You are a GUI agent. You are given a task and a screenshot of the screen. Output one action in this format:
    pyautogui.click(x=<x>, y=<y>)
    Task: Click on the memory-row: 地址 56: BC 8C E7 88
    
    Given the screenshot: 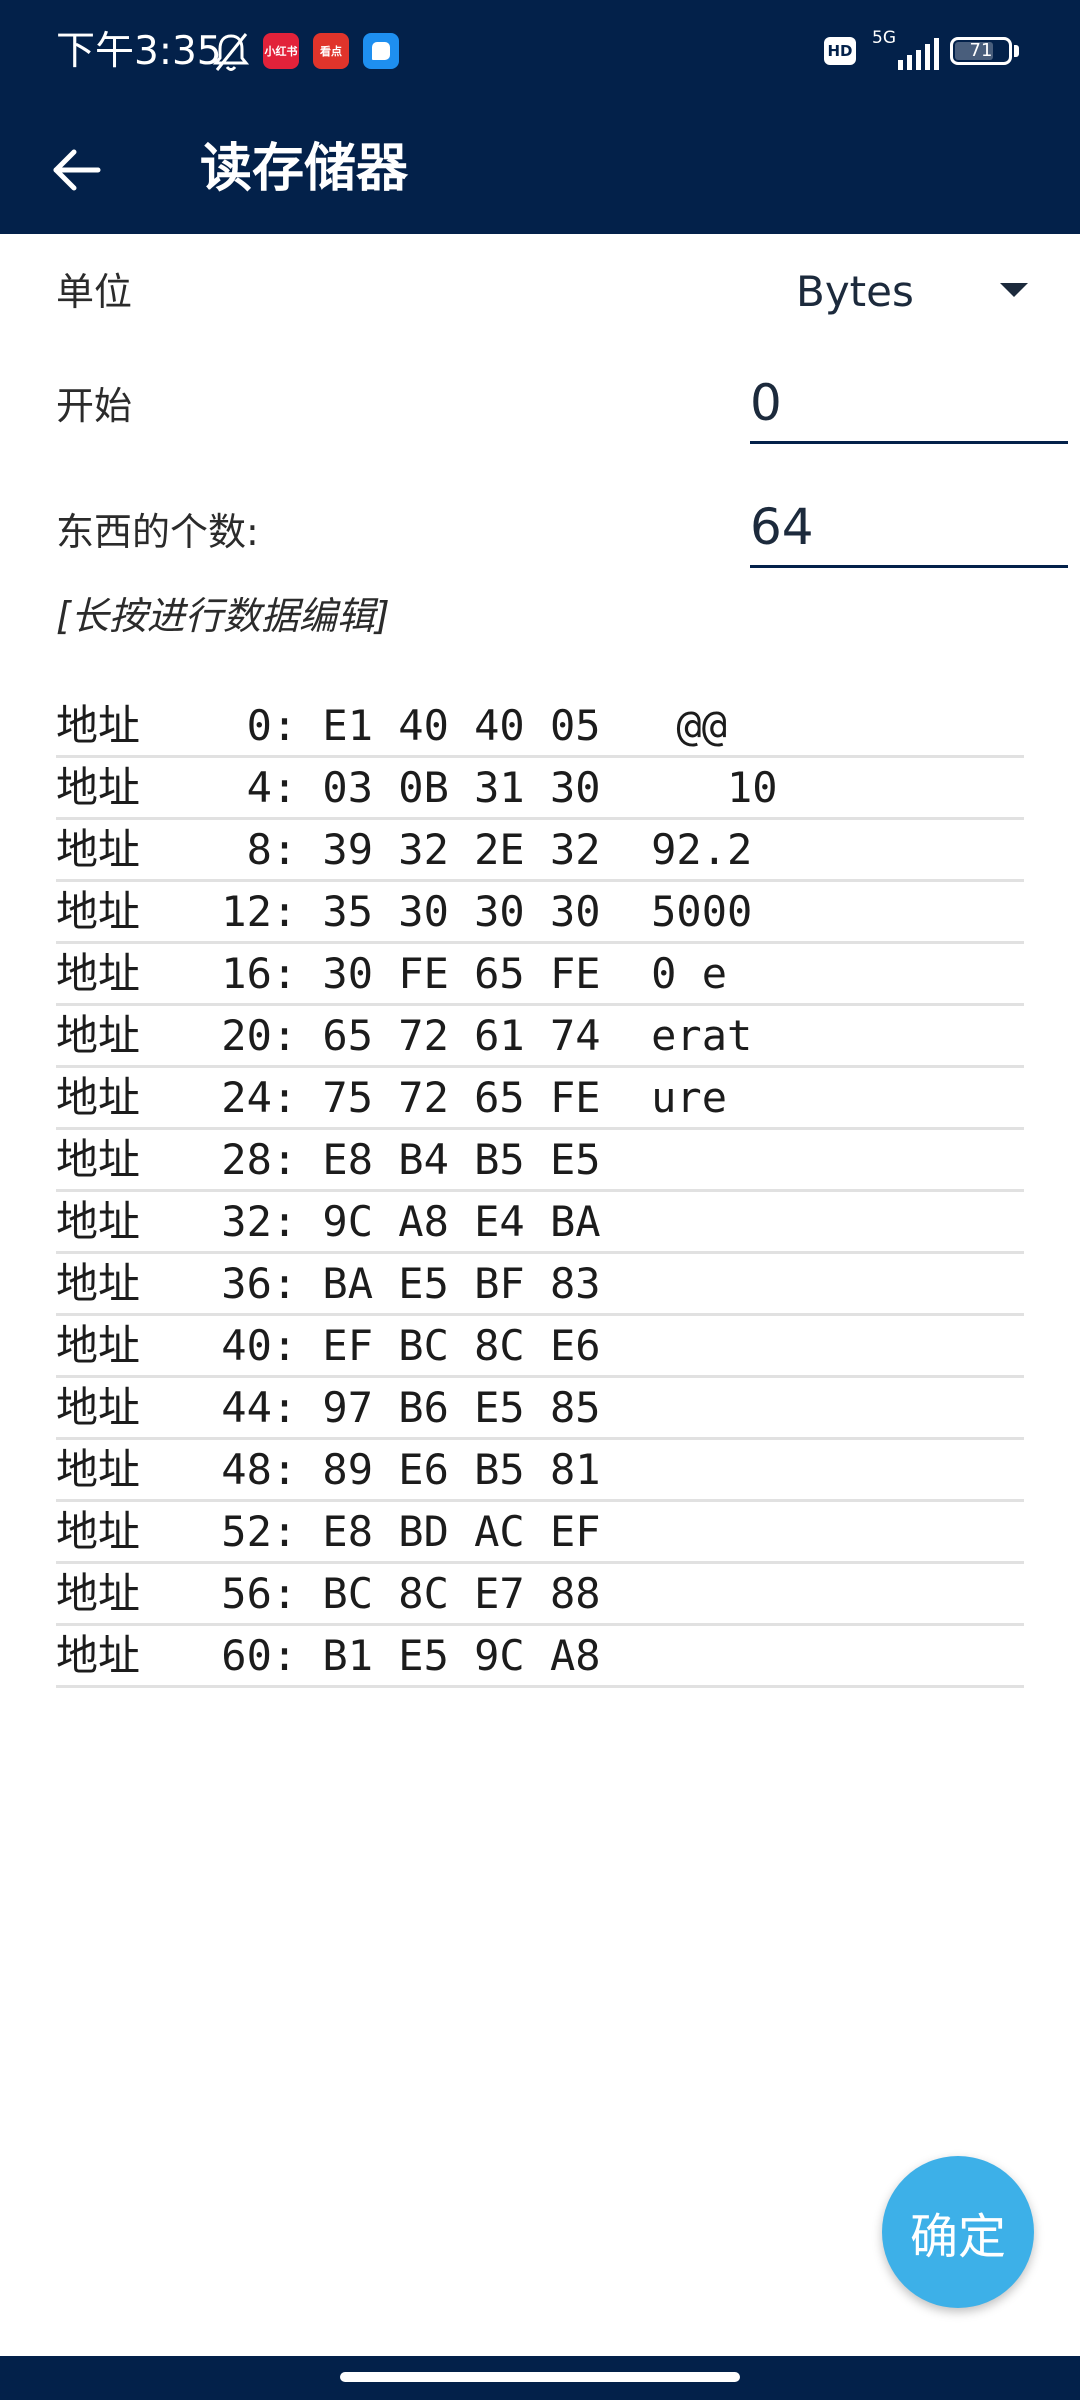 What is the action you would take?
    pyautogui.click(x=540, y=1595)
    